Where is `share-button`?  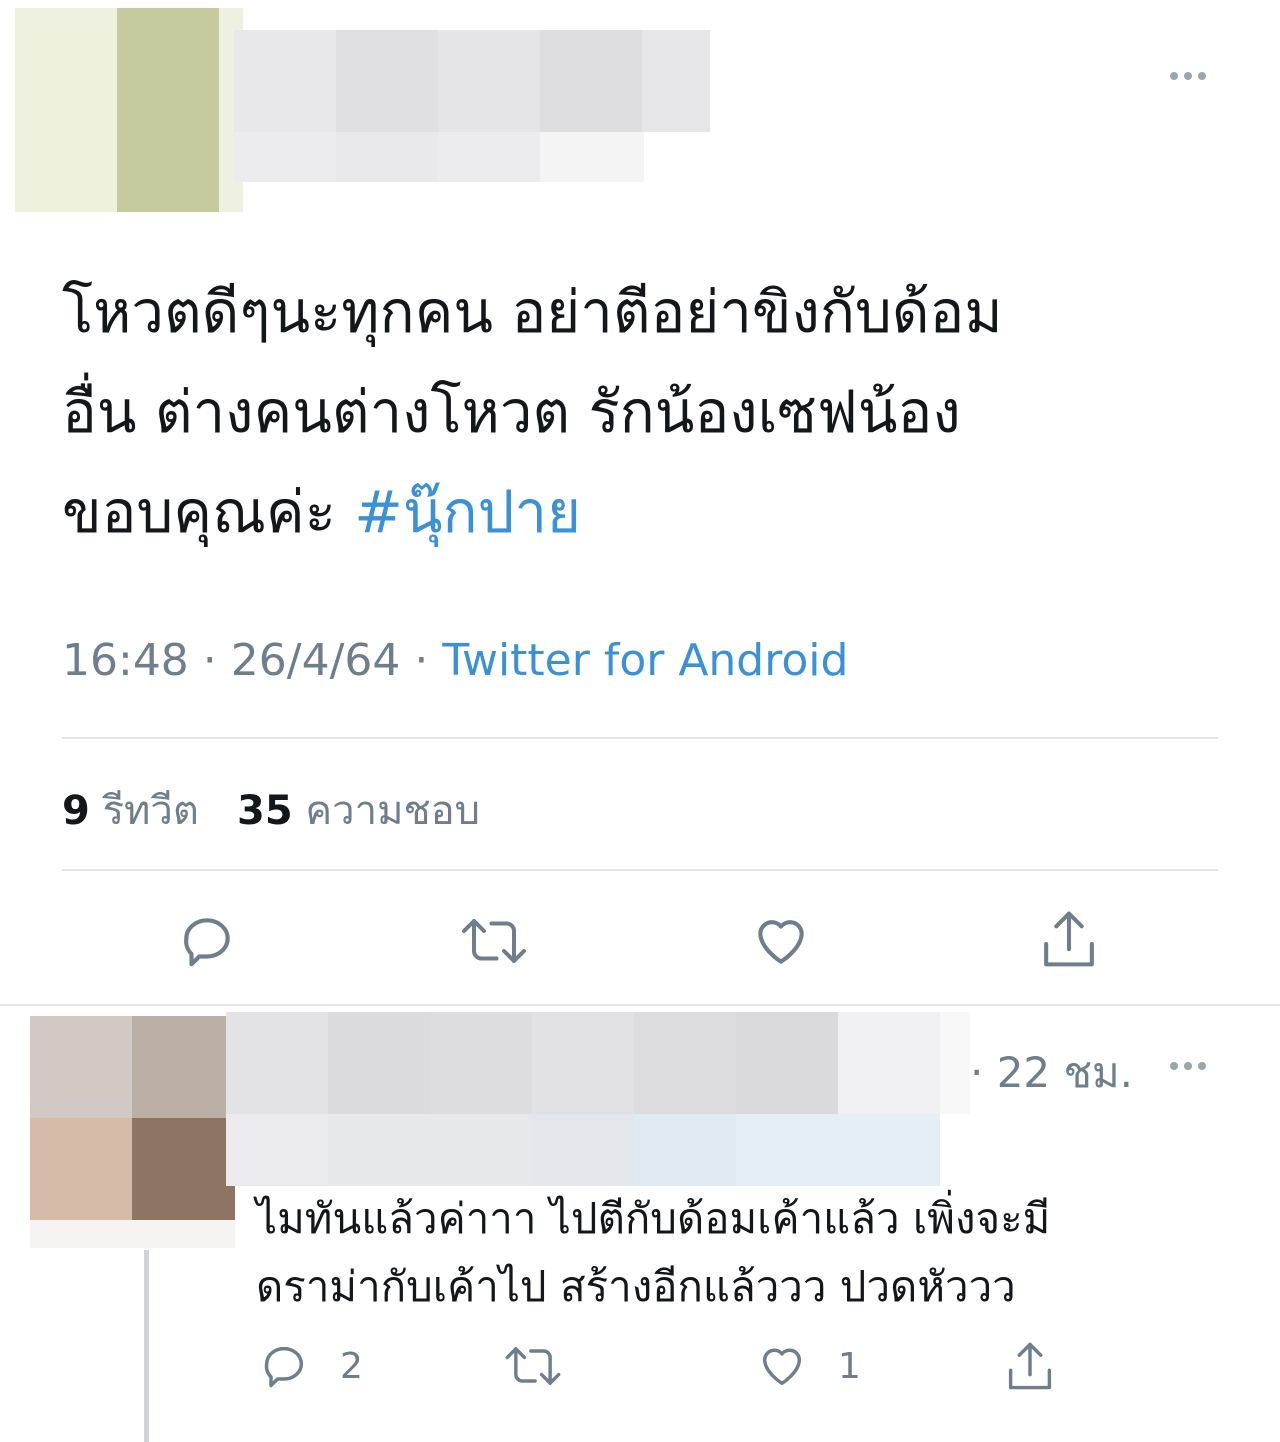
share-button is located at coordinates (1069, 939).